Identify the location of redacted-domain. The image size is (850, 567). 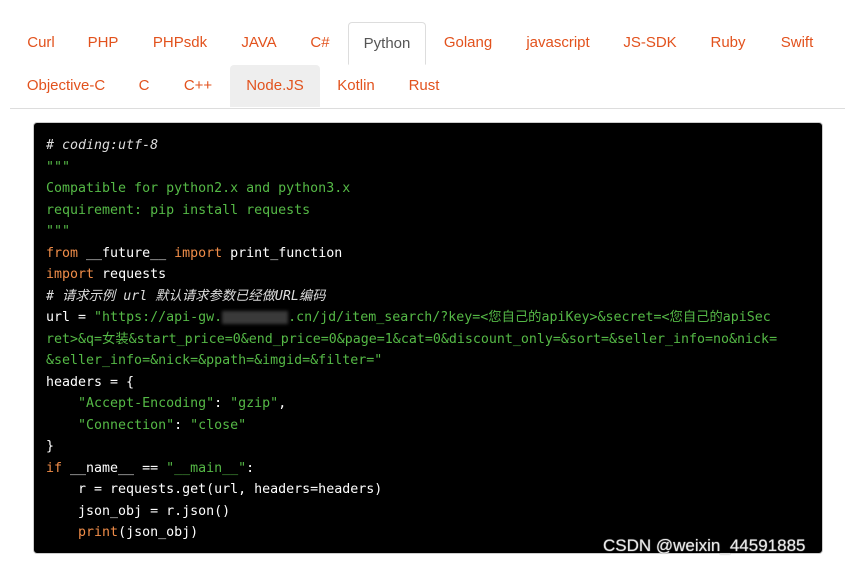
(255, 317).